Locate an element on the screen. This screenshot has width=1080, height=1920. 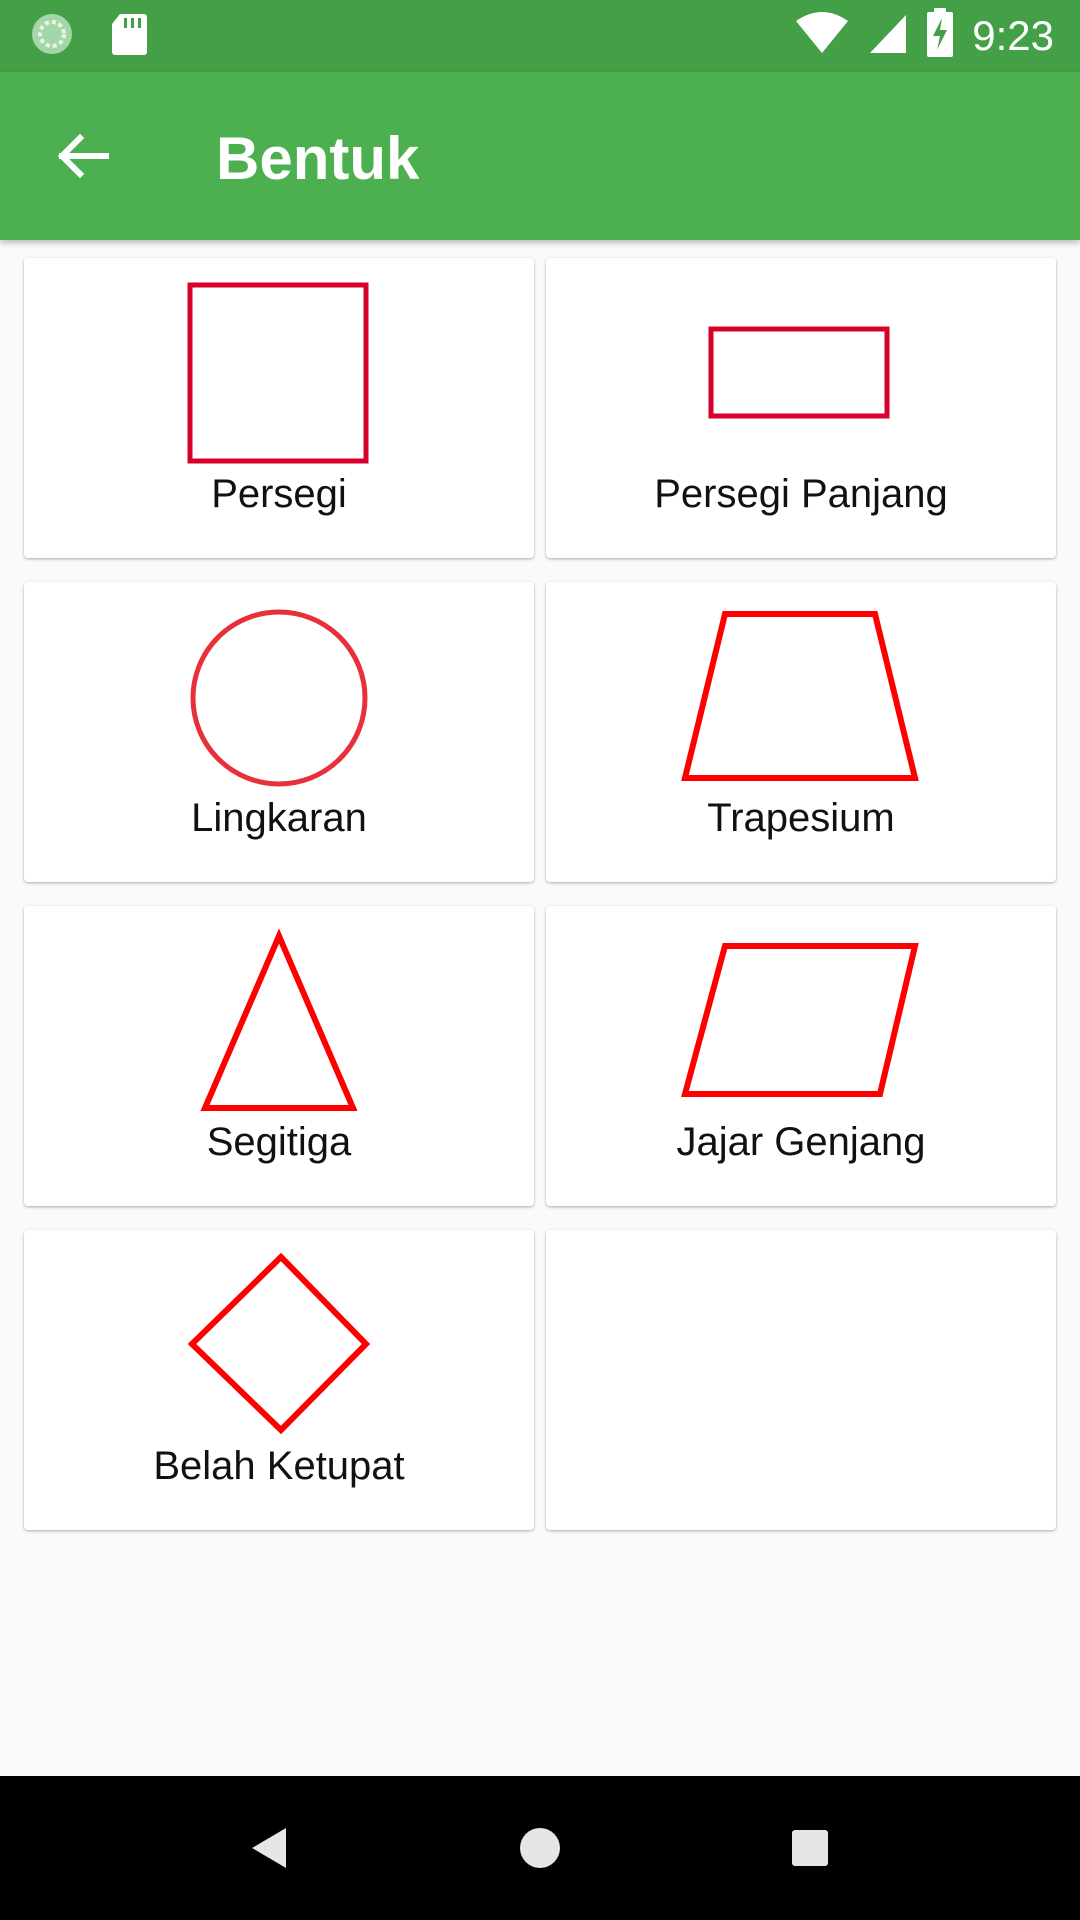
shape-label: Persegi Panjang is located at coordinates (801, 494).